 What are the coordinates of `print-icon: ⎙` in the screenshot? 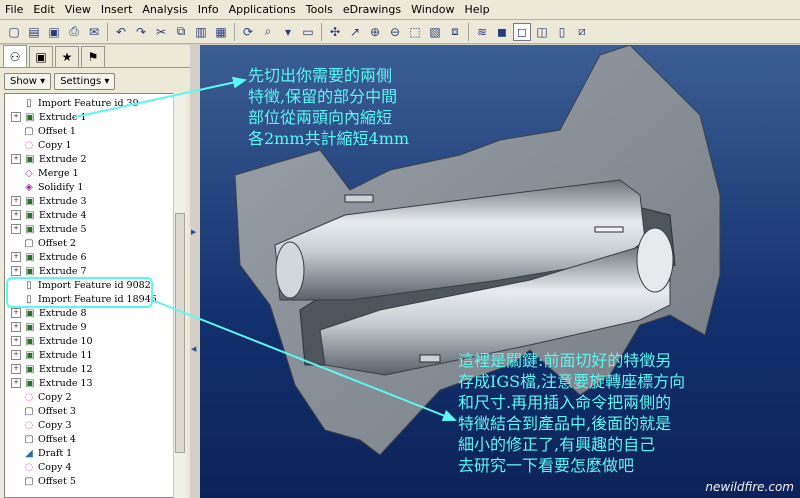 It's located at (74, 32).